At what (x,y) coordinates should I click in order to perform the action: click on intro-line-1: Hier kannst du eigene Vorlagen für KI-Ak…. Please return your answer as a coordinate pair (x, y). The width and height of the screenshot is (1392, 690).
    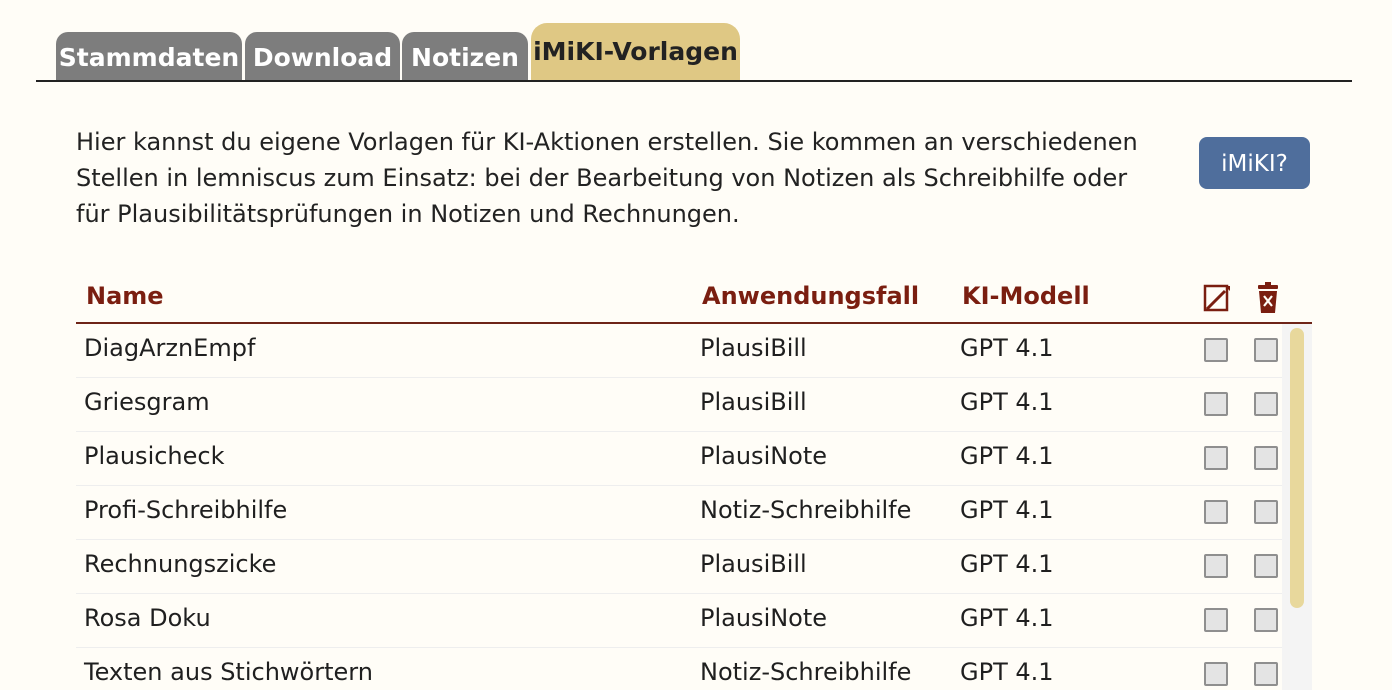
    Looking at the image, I should click on (607, 142).